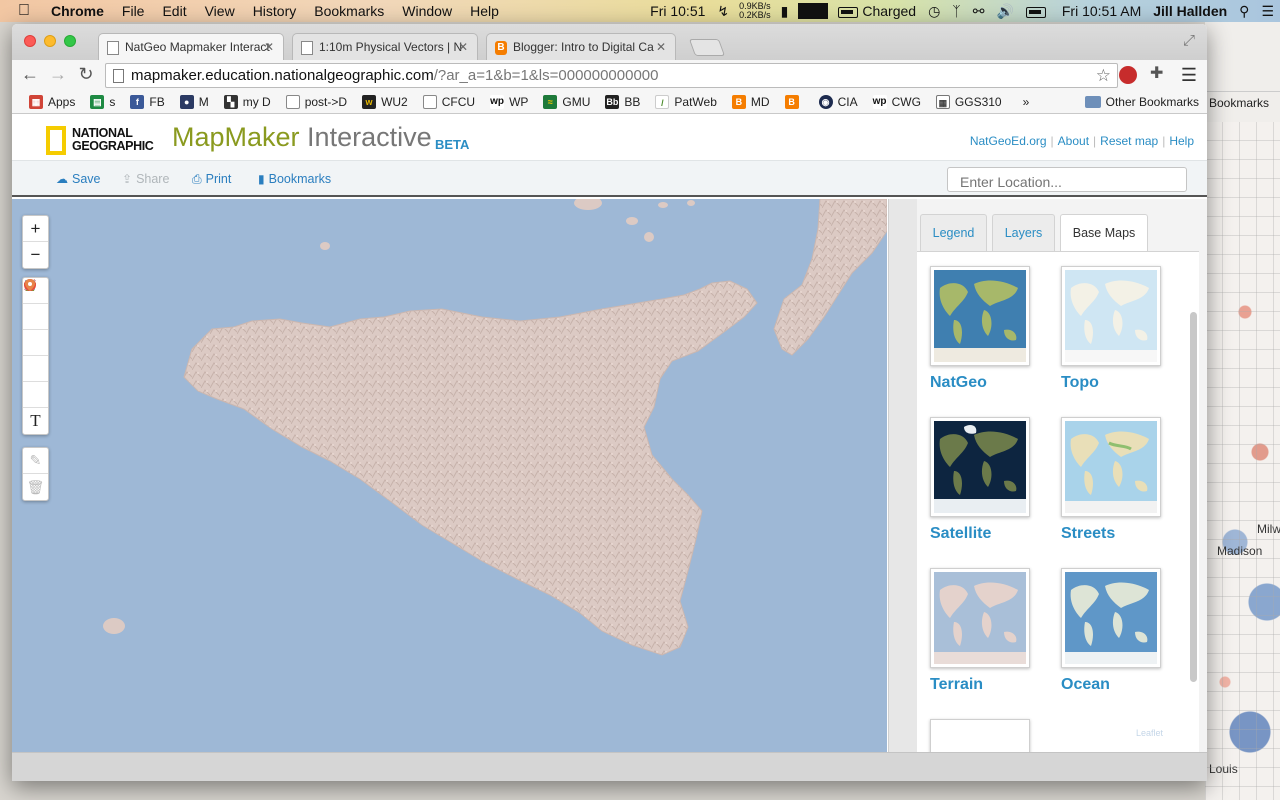 The height and width of the screenshot is (800, 1280). Describe the element at coordinates (86, 74) in the screenshot. I see `reload-icon: ↻` at that location.